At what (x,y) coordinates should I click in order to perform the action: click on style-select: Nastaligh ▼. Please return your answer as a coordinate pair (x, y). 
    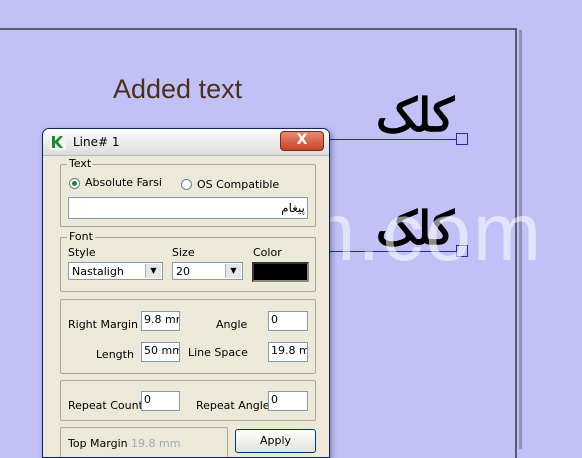
    Looking at the image, I should click on (115, 271).